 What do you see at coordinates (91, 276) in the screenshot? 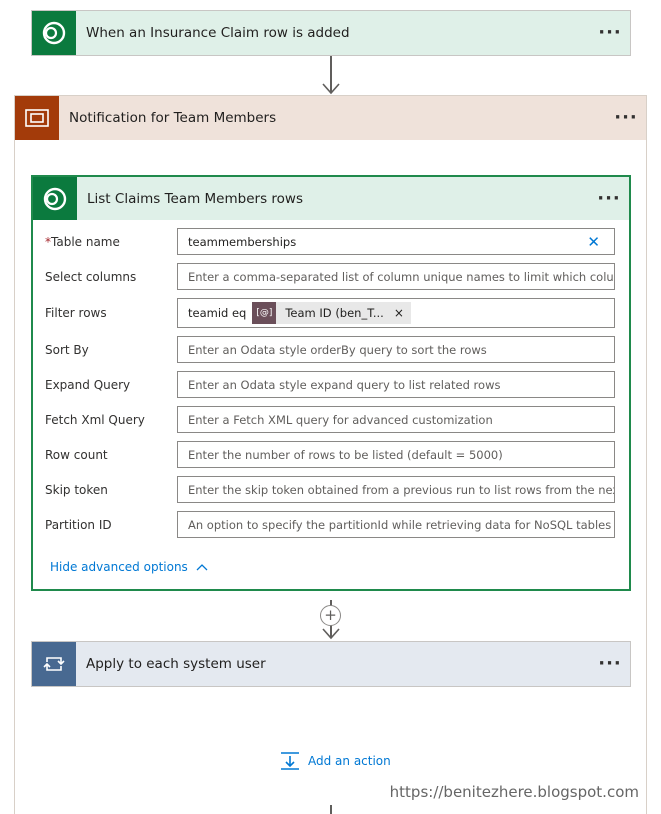
I see `select-columns-label: Select columns` at bounding box center [91, 276].